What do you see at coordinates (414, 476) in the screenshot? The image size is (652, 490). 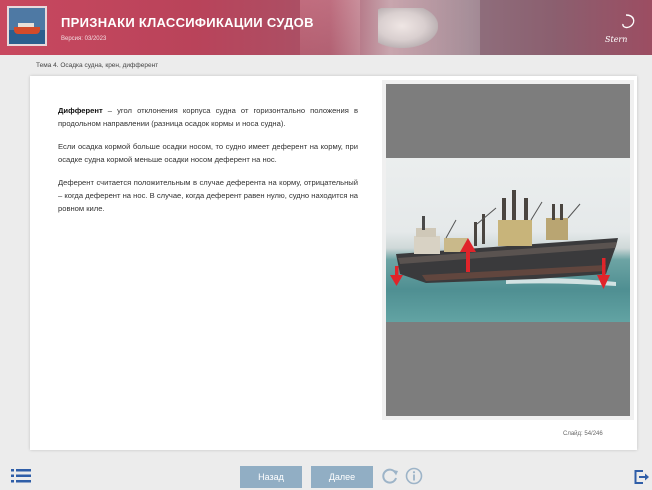 I see `info-icon` at bounding box center [414, 476].